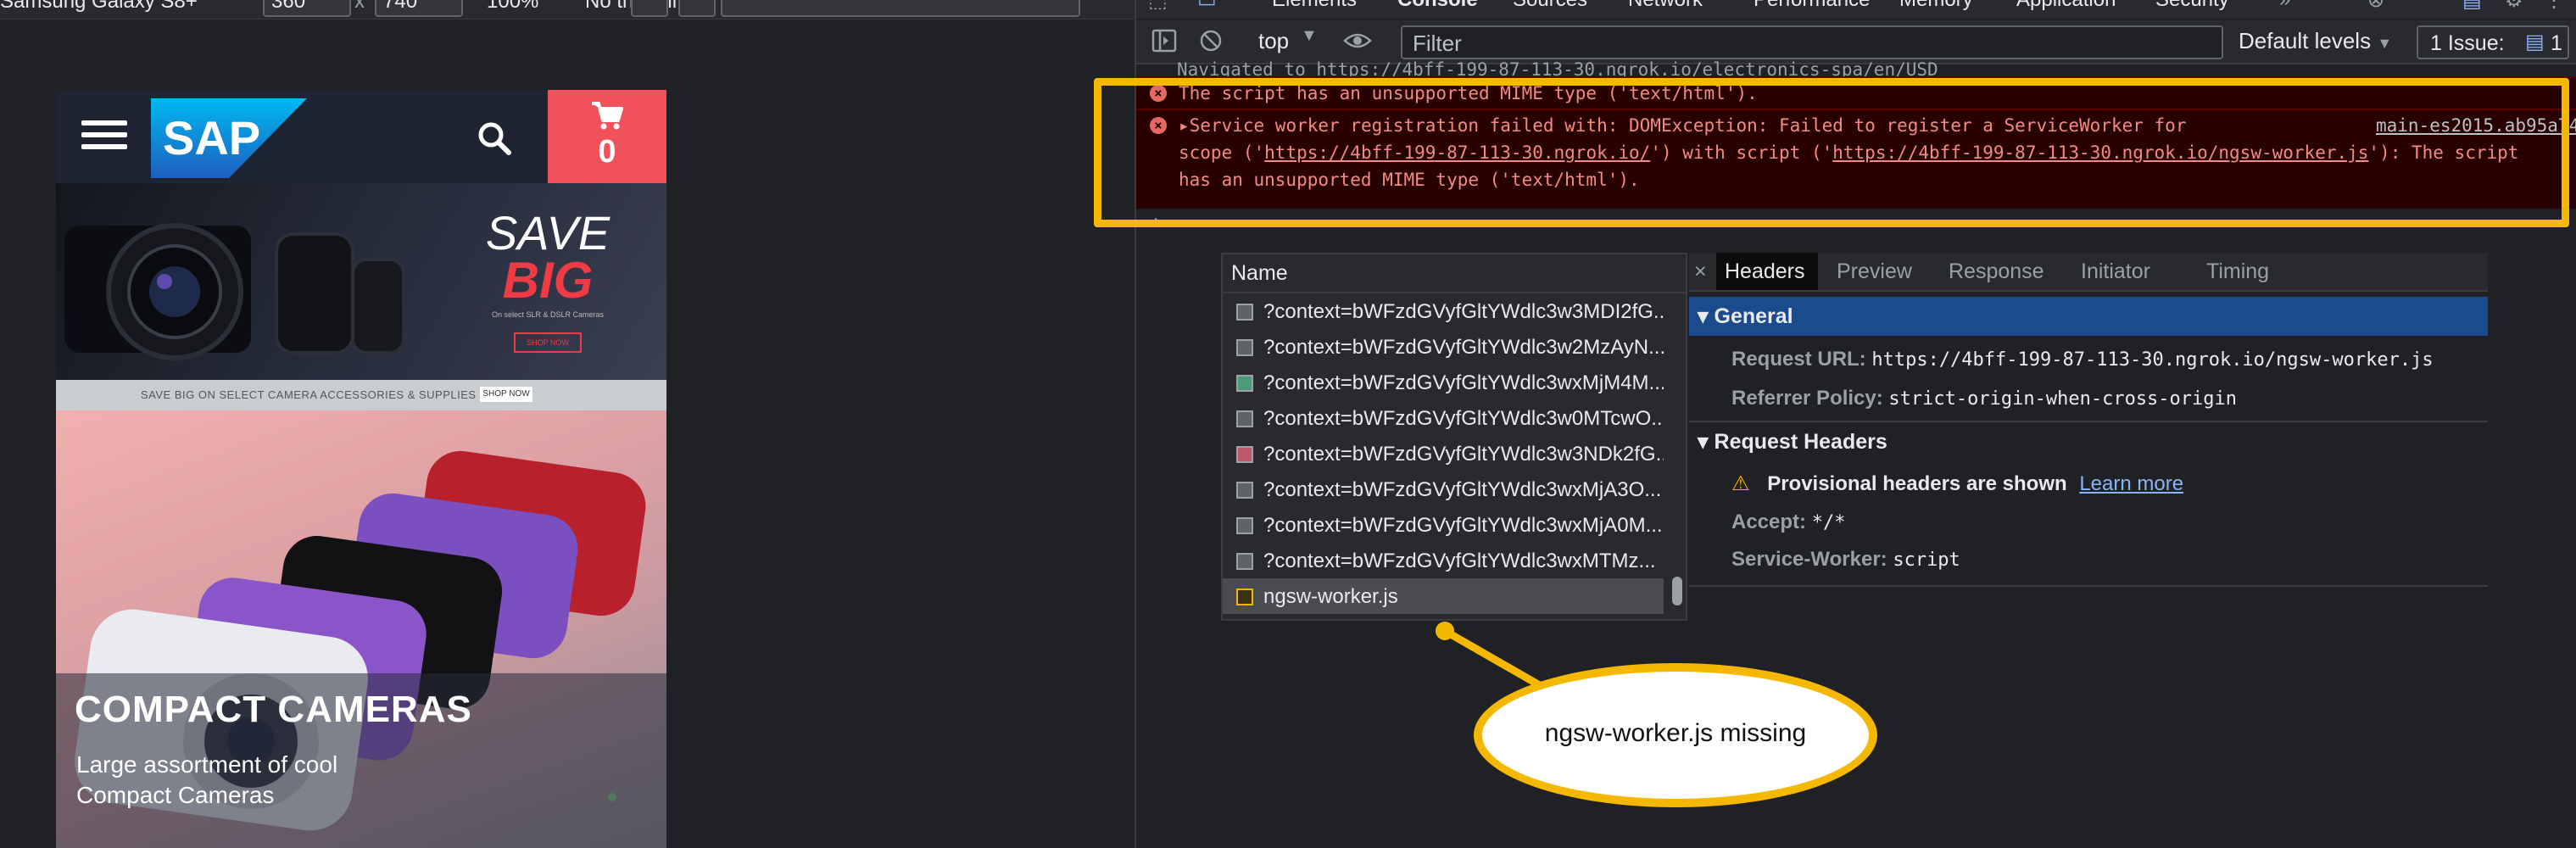 This screenshot has width=2576, height=848. What do you see at coordinates (103, 136) in the screenshot?
I see `hamburger-menu-icon` at bounding box center [103, 136].